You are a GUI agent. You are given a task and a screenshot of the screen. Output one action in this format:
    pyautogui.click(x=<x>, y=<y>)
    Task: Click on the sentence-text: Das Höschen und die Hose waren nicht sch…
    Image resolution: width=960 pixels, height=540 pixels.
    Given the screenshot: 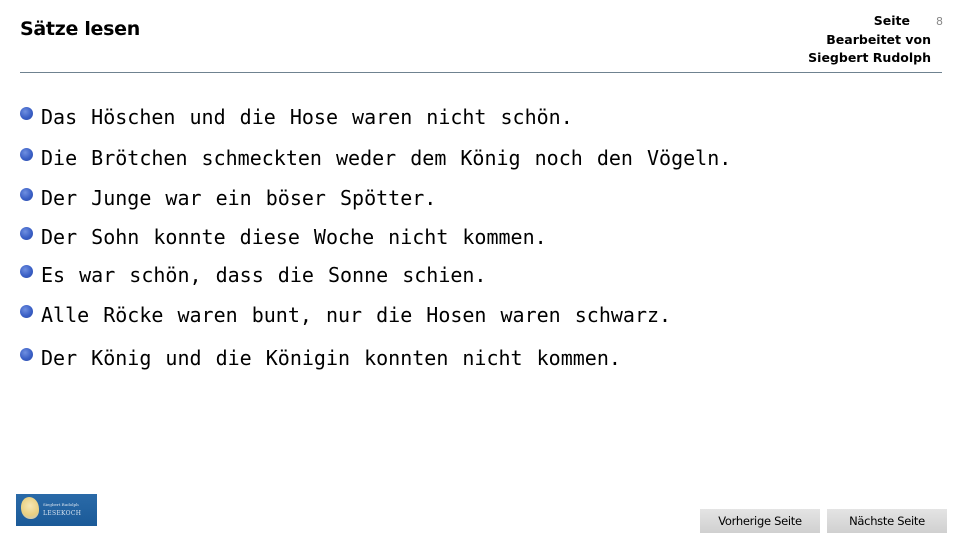 What is the action you would take?
    pyautogui.click(x=307, y=117)
    